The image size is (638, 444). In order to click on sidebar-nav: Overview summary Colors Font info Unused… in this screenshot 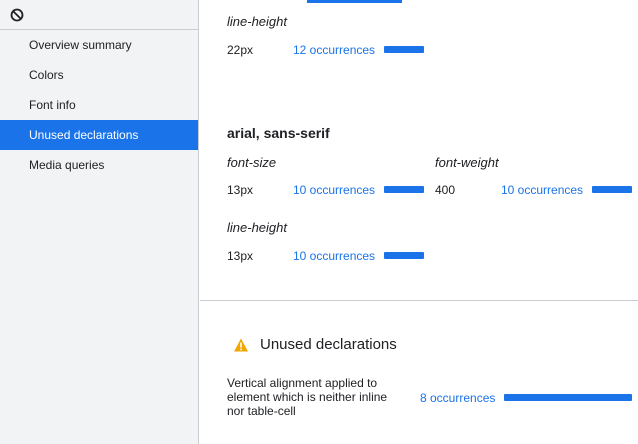, I will do `click(99, 105)`.